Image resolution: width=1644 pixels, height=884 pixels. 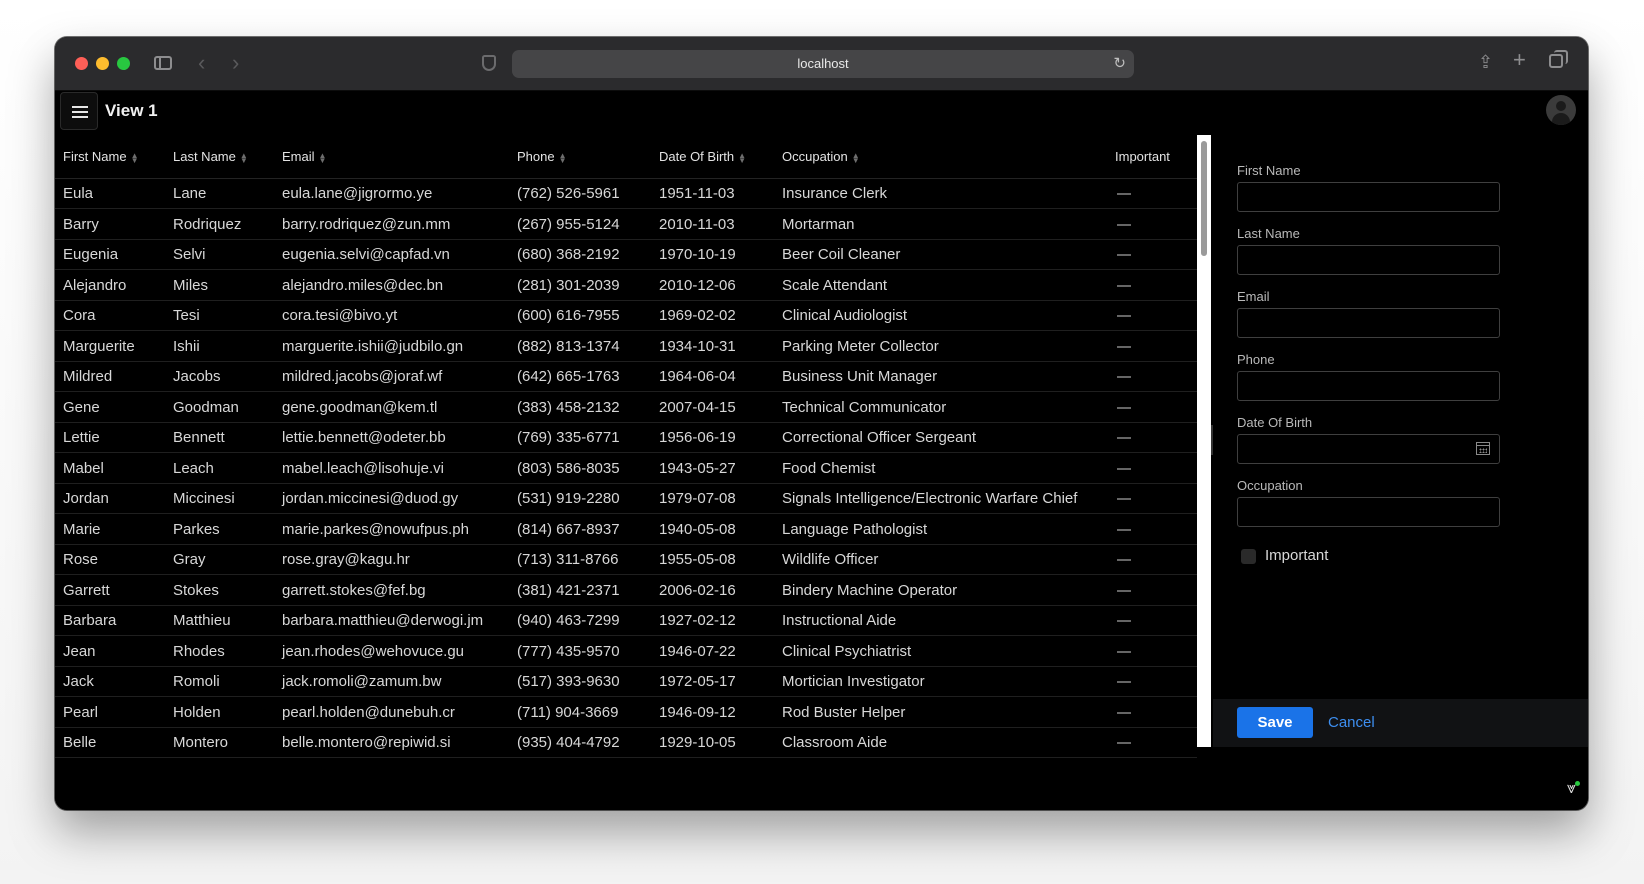 I want to click on grid-scrollbar, so click(x=1204, y=441).